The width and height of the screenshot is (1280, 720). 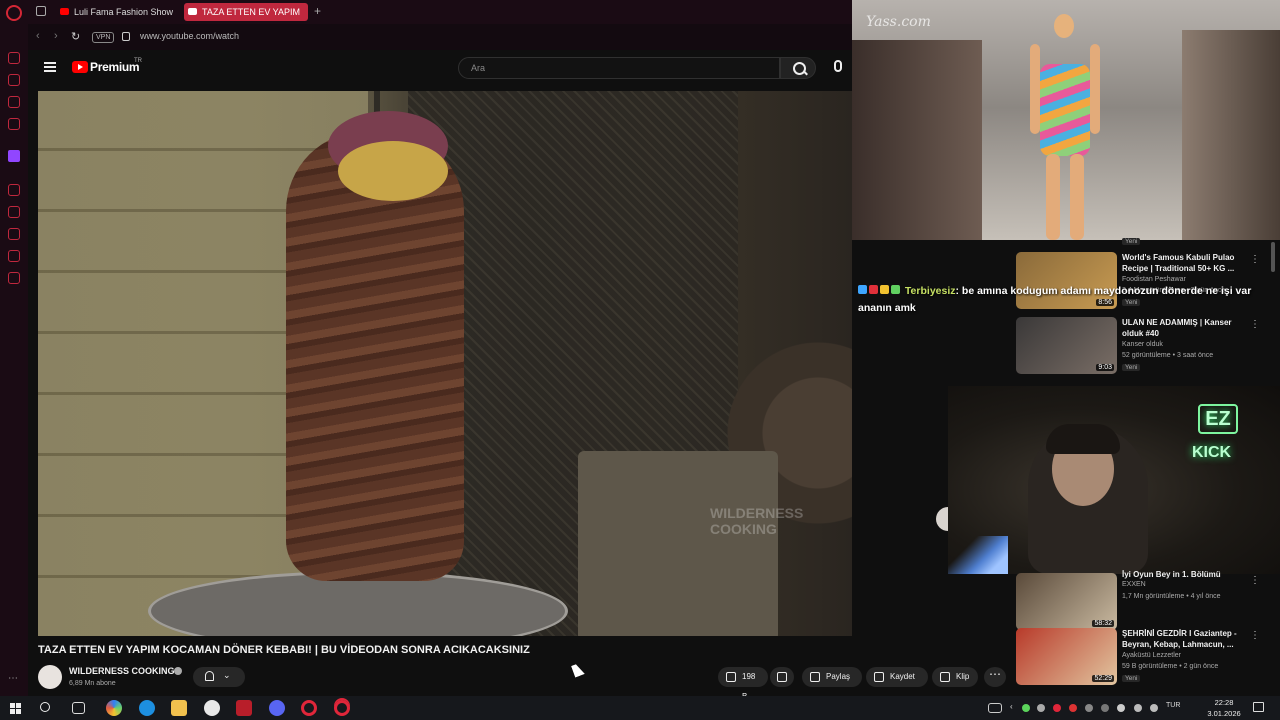 I want to click on save-button: Kaydet, so click(x=897, y=677).